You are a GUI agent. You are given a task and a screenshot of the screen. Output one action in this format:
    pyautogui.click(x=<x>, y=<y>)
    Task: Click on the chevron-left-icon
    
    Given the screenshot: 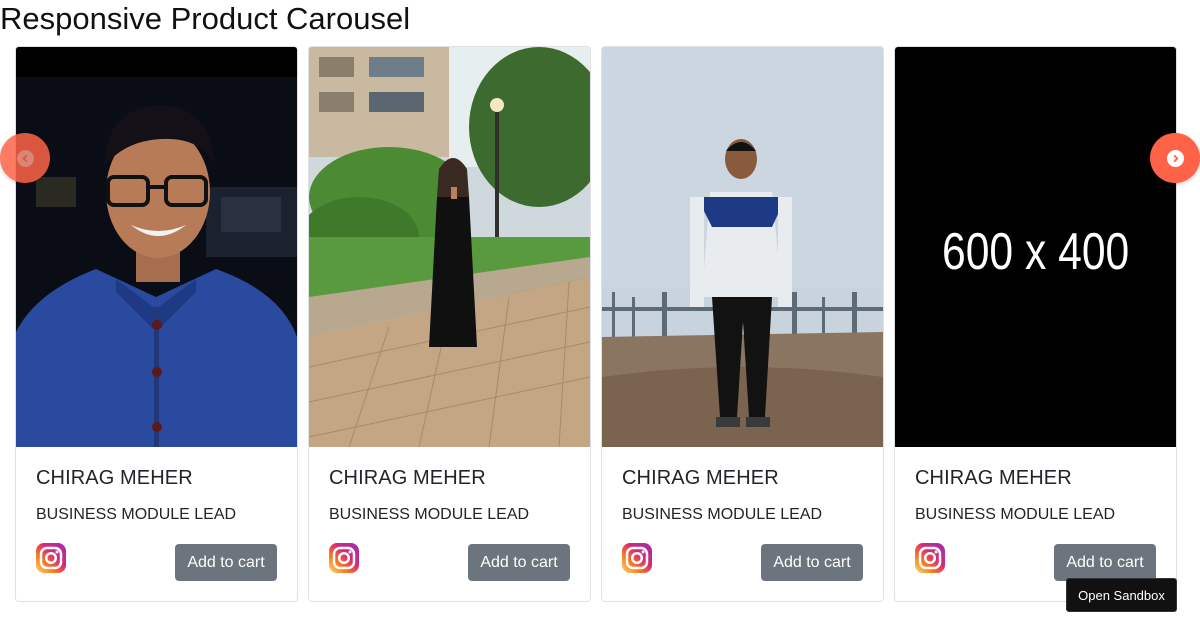 What is the action you would take?
    pyautogui.click(x=25, y=158)
    